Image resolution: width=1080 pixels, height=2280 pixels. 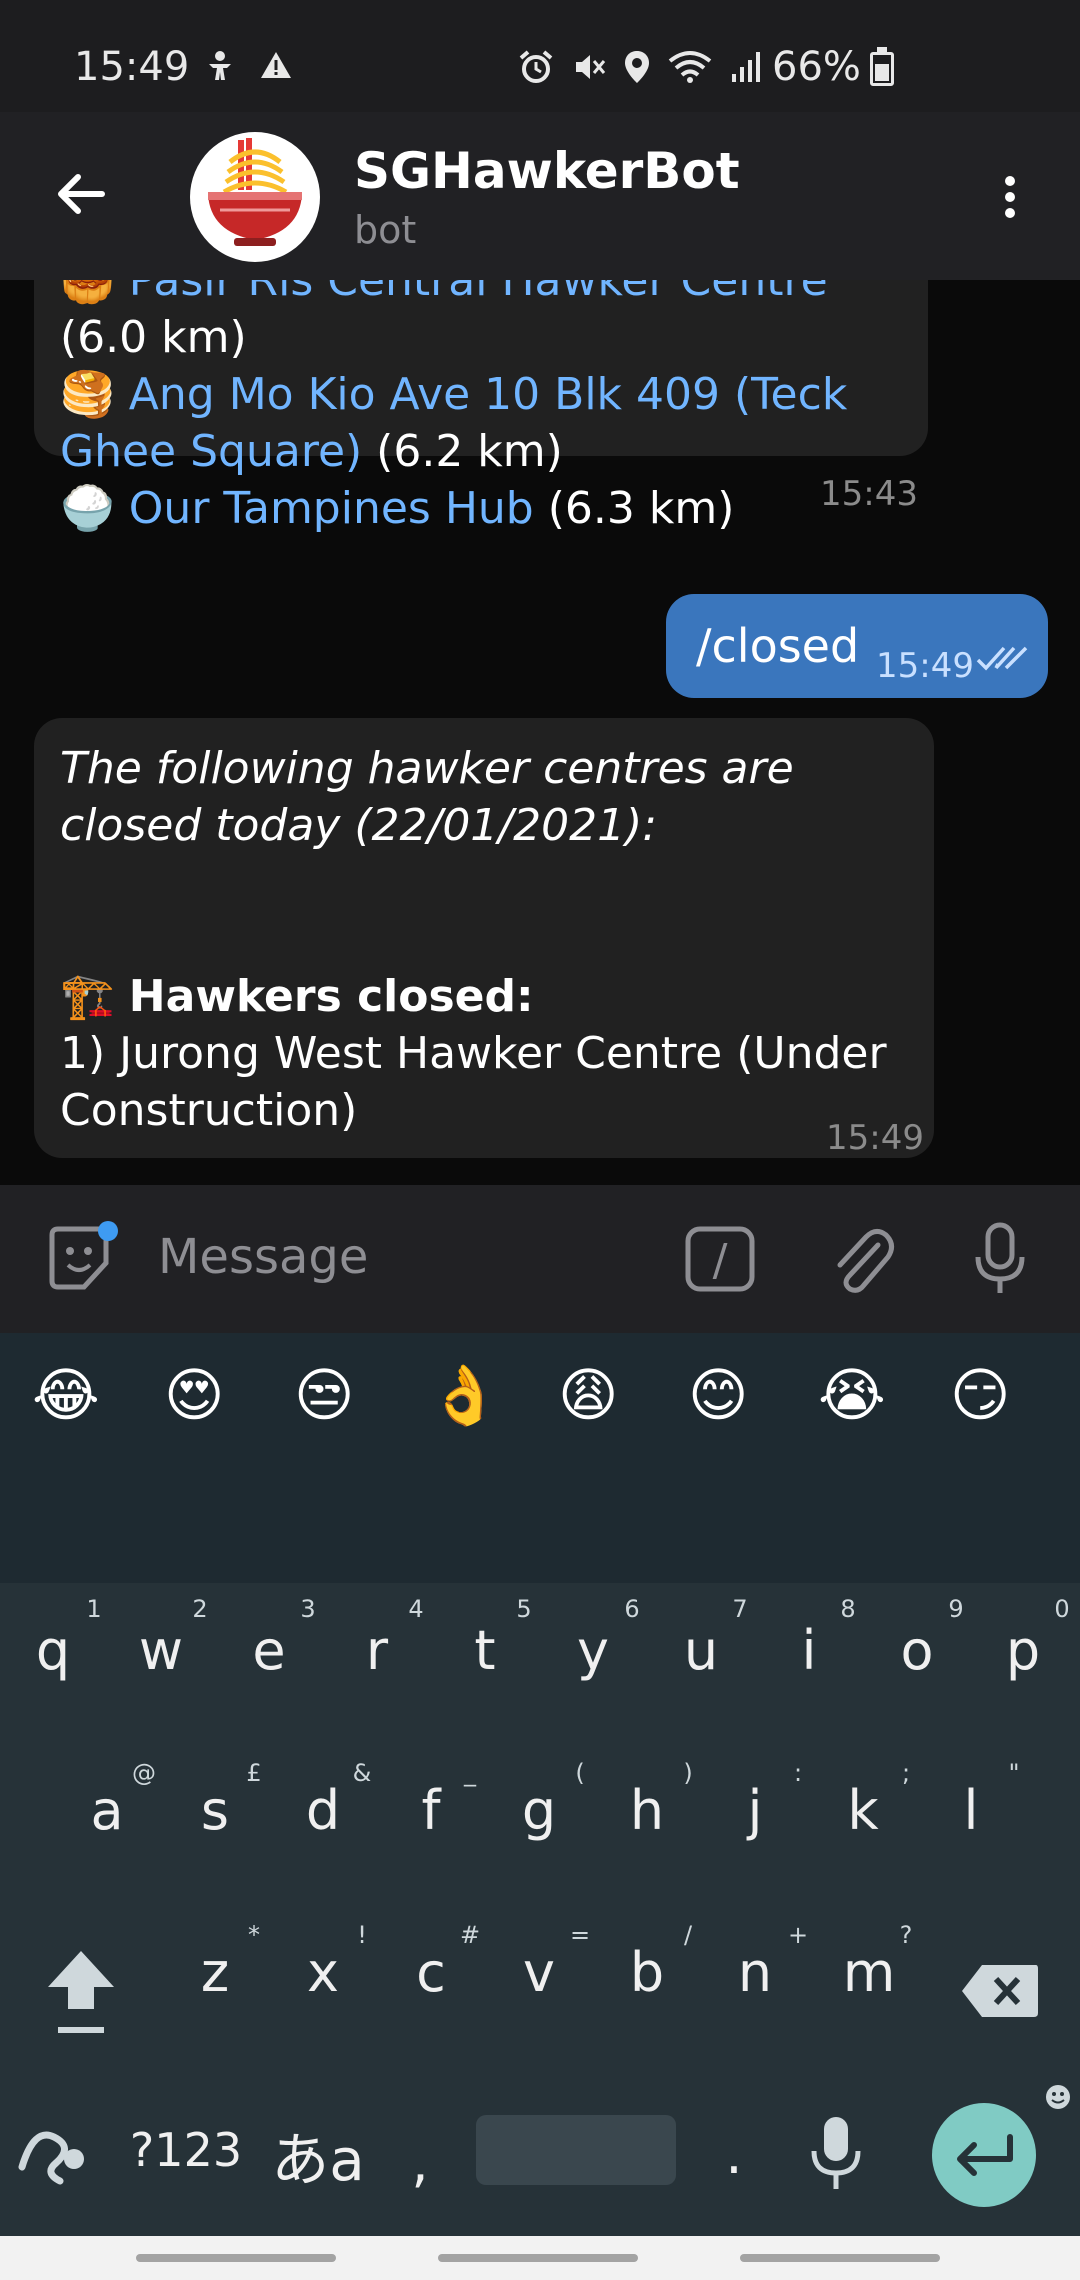 I want to click on emoji-suggestion: 😏, so click(x=980, y=1395).